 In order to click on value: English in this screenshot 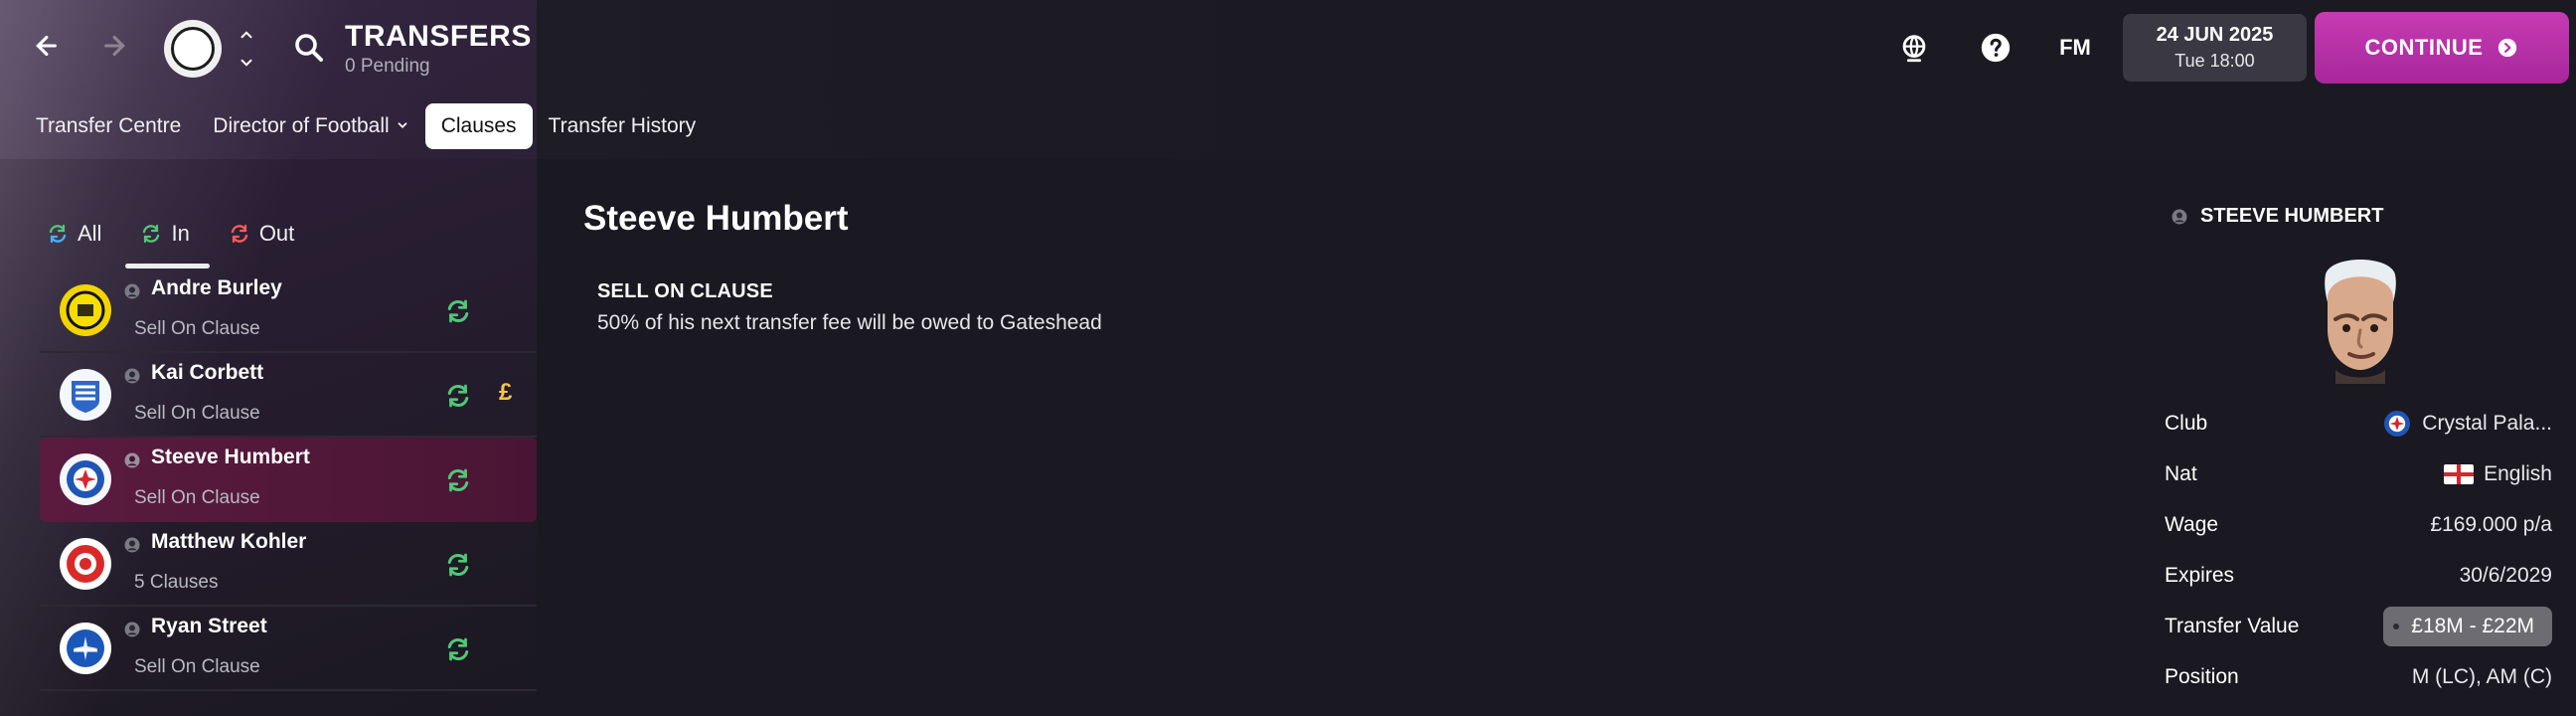, I will do `click(2498, 474)`.